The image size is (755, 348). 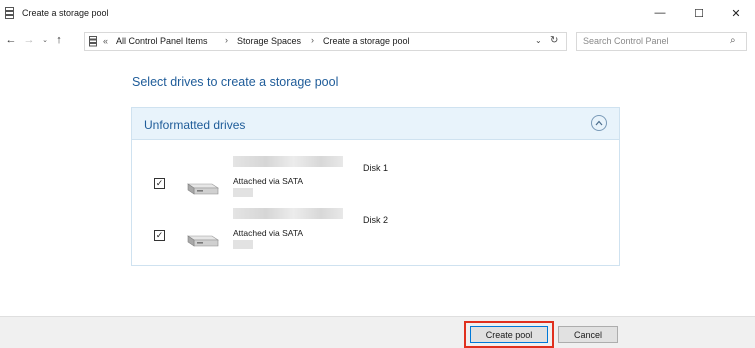 I want to click on minimize-icon: —, so click(x=660, y=13).